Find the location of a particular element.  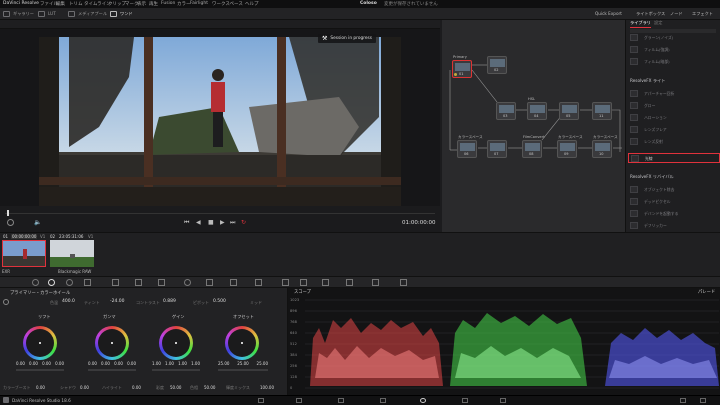

contrast-field: 0.889 is located at coordinates (169, 301).